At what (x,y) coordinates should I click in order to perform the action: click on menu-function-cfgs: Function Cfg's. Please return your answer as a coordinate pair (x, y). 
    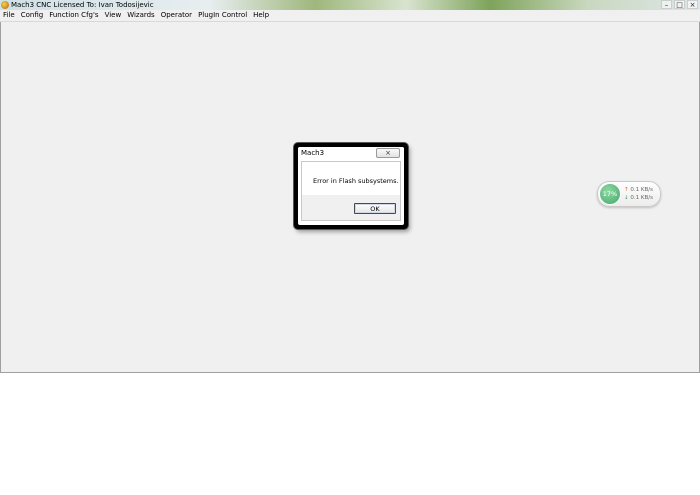
    Looking at the image, I should click on (73, 15).